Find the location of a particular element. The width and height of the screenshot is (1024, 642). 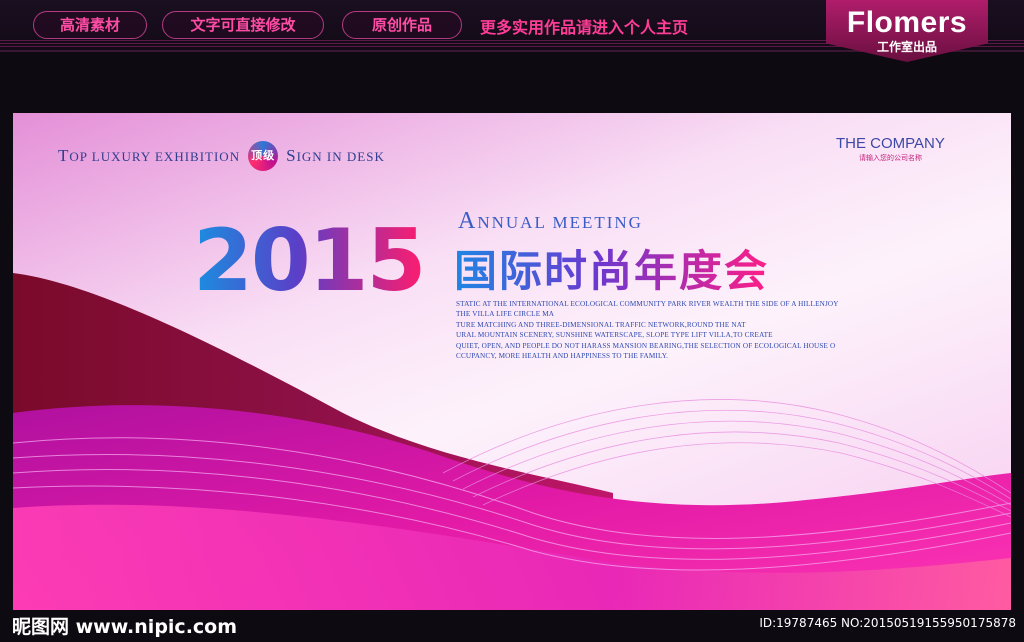

annual-meeting-label: ANNUAL MEETING is located at coordinates (550, 221).